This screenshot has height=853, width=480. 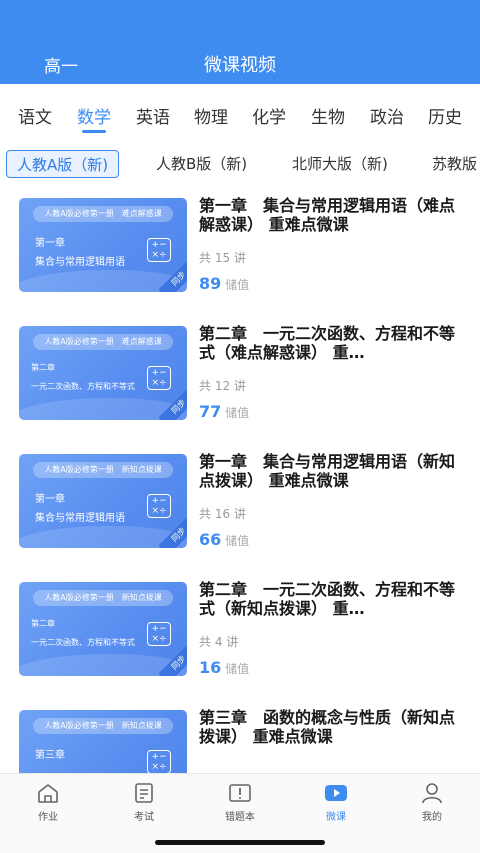 What do you see at coordinates (210, 539) in the screenshot?
I see `points-value: 66` at bounding box center [210, 539].